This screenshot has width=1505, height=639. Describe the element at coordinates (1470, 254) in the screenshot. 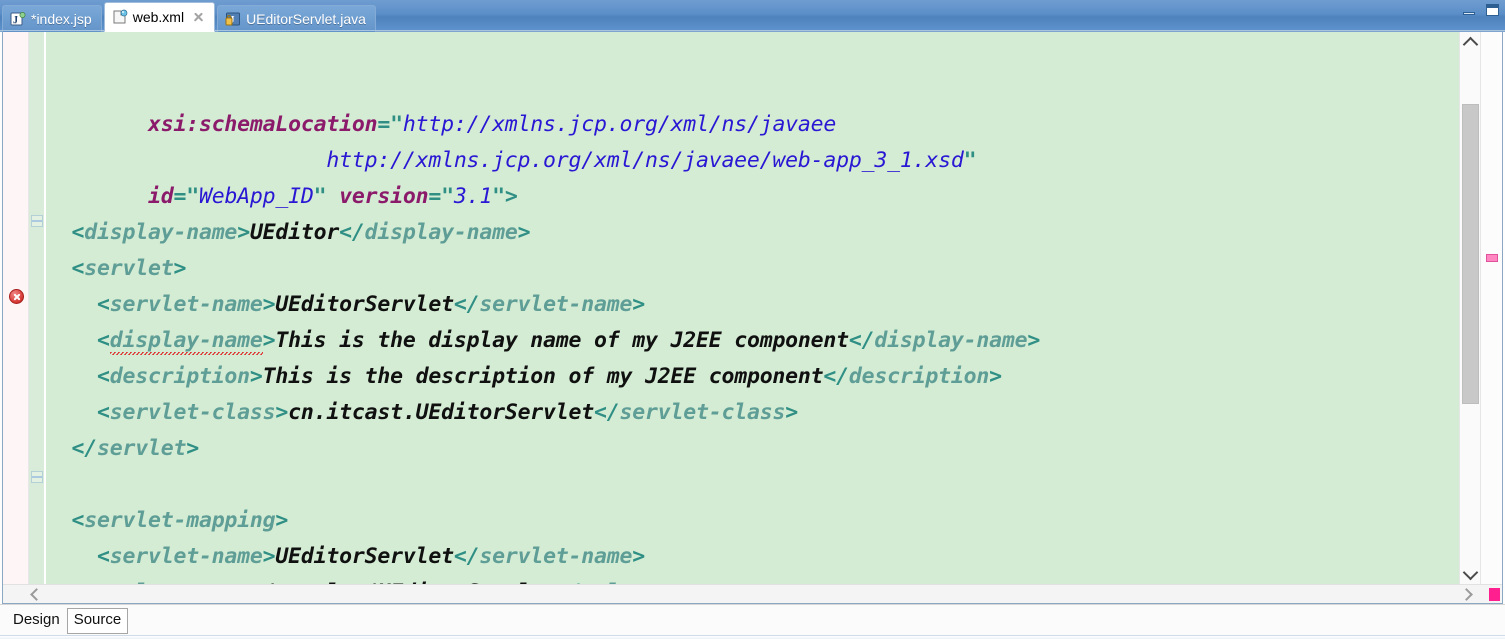

I see `vertical-scrollbar-thumb` at that location.